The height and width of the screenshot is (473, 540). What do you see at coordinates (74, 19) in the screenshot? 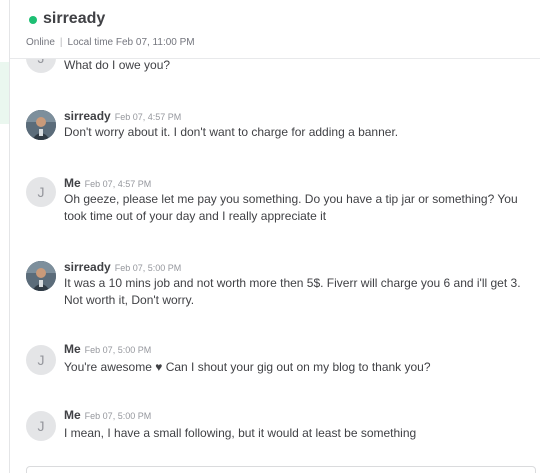
I see `contact-username: sirready` at bounding box center [74, 19].